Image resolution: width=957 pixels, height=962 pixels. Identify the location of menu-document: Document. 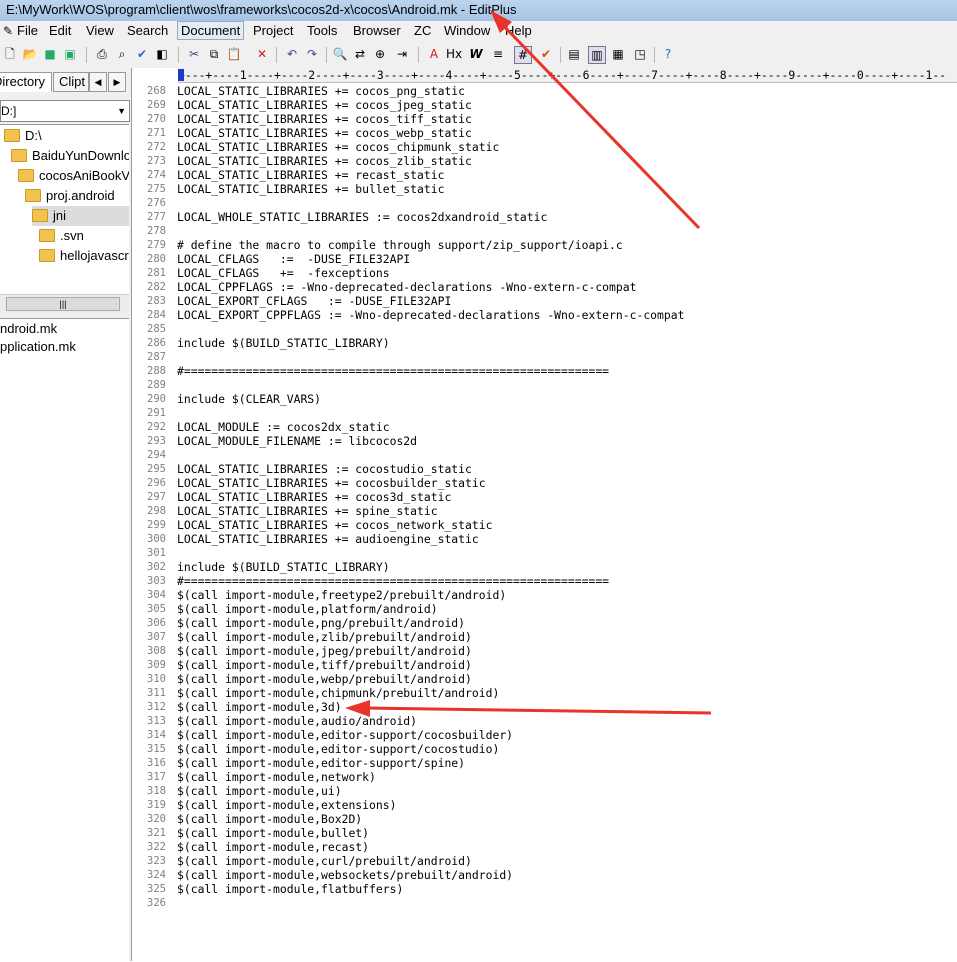
(211, 30).